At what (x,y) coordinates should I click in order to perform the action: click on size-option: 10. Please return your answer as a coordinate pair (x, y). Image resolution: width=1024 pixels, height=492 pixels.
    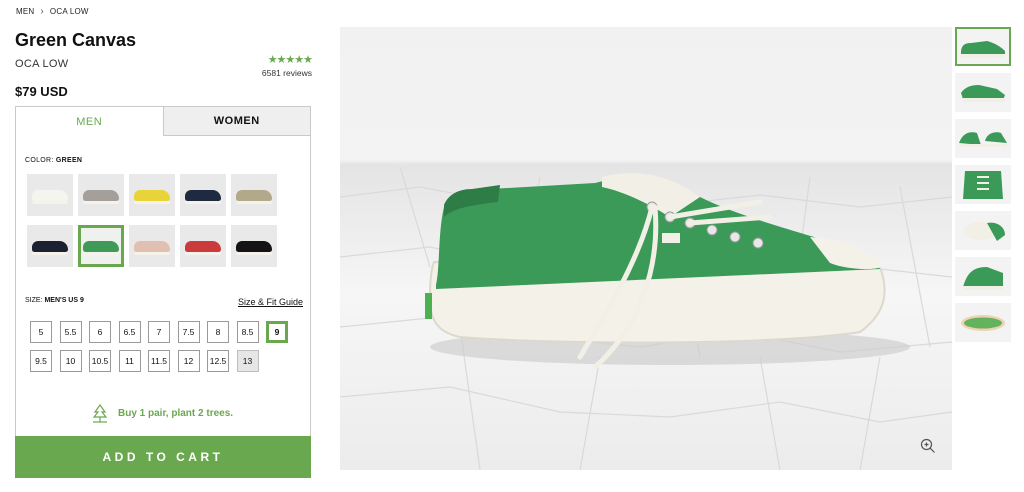
    Looking at the image, I should click on (70, 361).